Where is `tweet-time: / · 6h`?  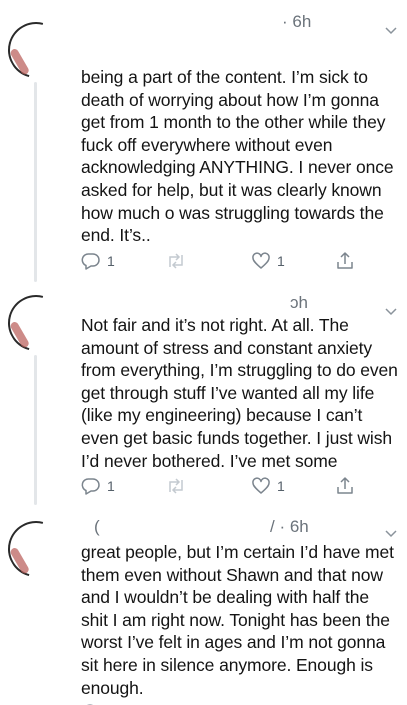
tweet-time: / · 6h is located at coordinates (289, 526).